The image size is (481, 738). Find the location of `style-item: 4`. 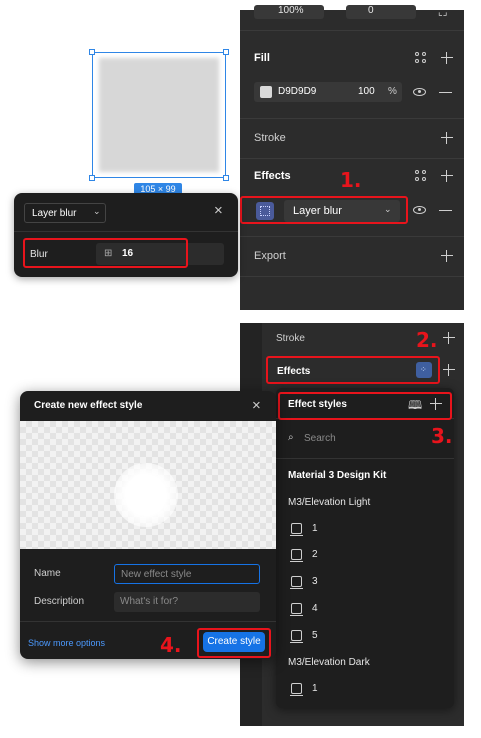

style-item: 4 is located at coordinates (315, 608).